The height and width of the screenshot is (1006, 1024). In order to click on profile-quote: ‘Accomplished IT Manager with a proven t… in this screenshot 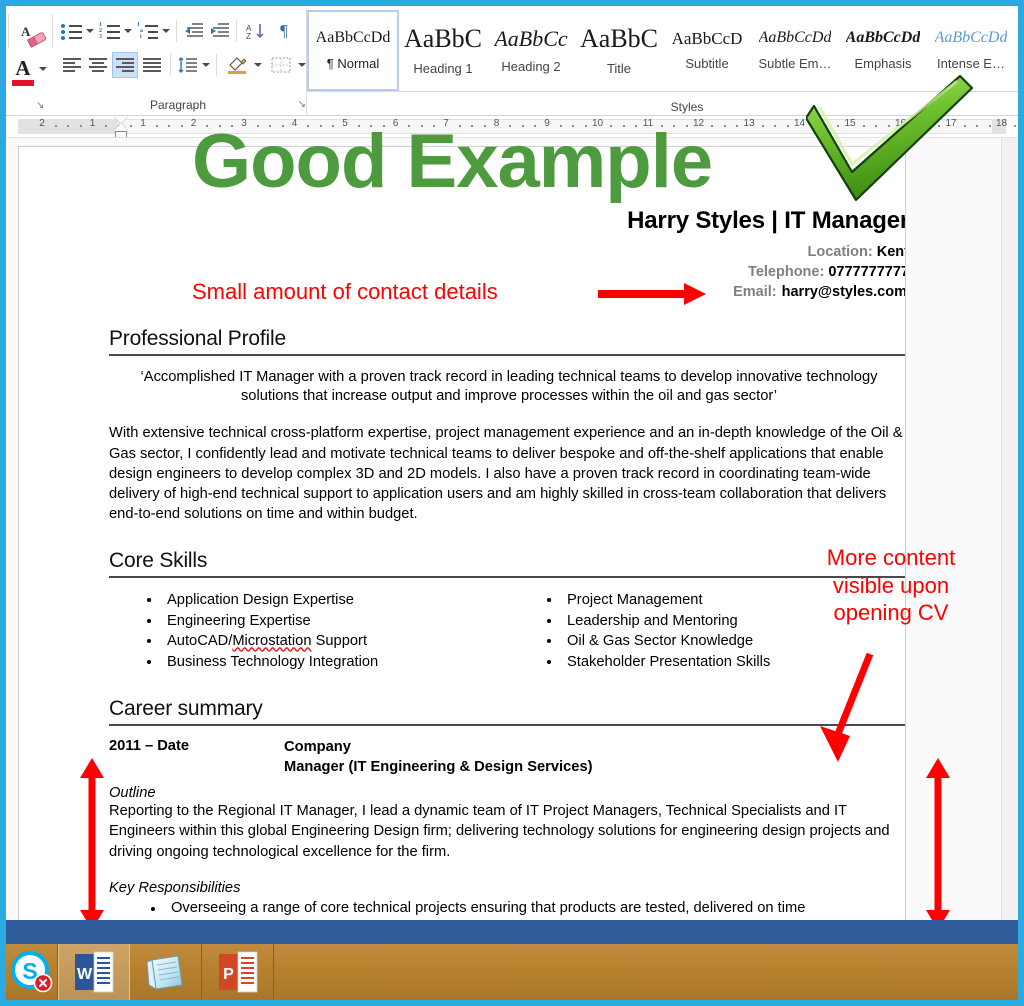, I will do `click(509, 386)`.